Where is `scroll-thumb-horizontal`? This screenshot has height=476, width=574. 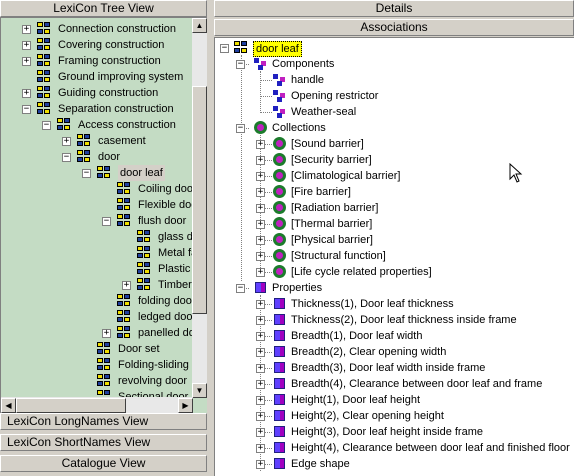 scroll-thumb-horizontal is located at coordinates (71, 405).